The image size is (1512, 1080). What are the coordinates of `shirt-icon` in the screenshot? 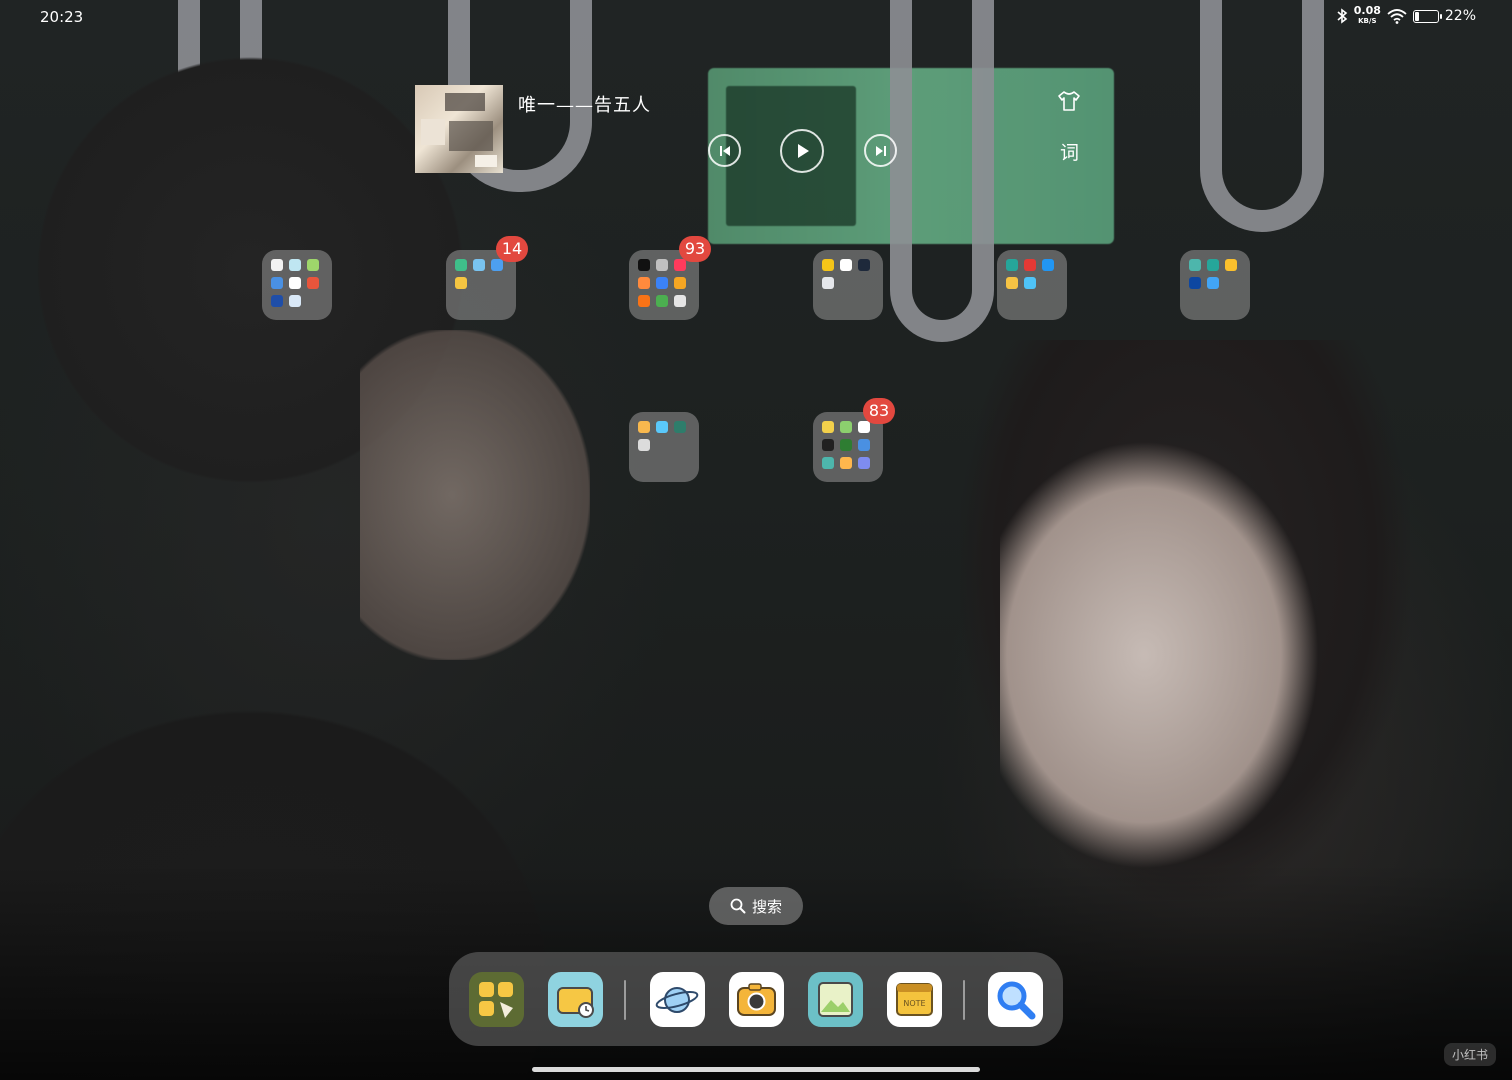 It's located at (1069, 101).